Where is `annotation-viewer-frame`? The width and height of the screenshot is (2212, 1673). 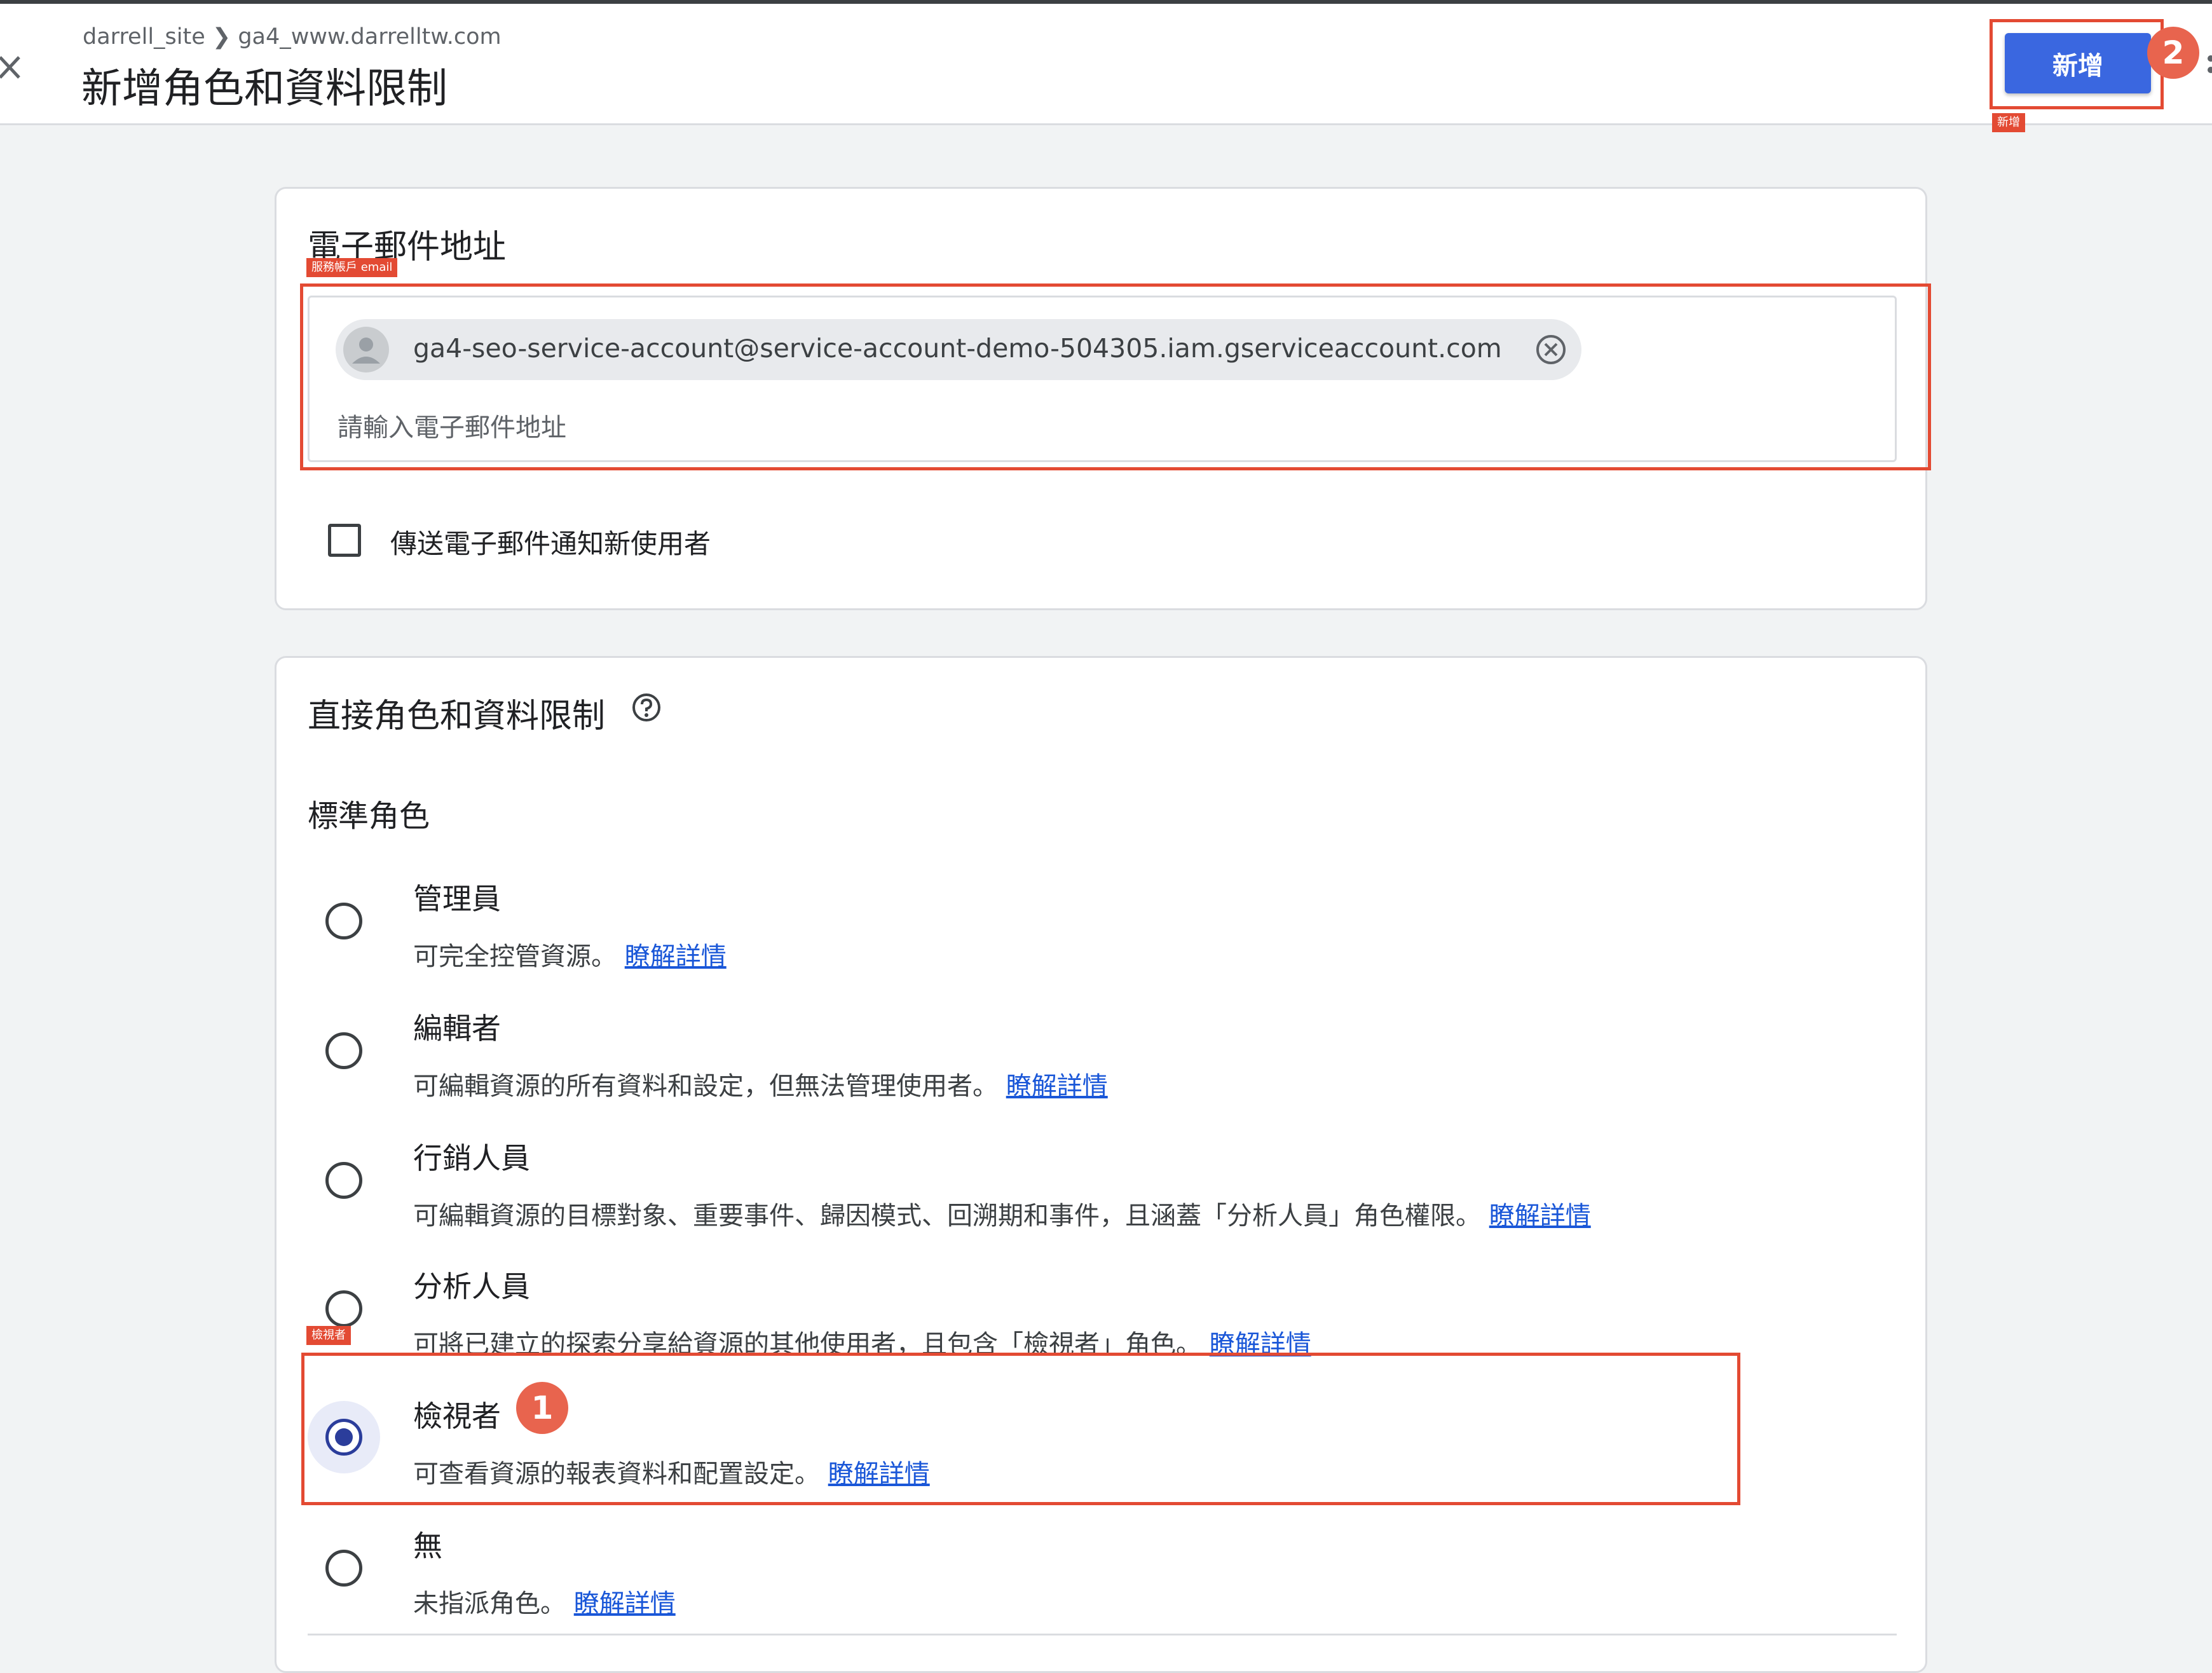 annotation-viewer-frame is located at coordinates (1020, 1429).